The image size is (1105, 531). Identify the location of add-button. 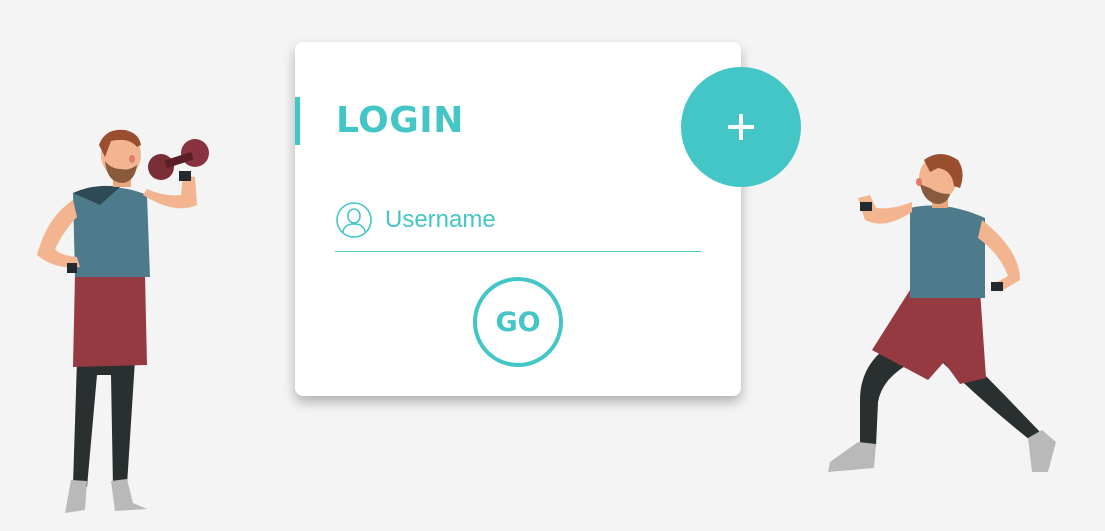
(741, 127).